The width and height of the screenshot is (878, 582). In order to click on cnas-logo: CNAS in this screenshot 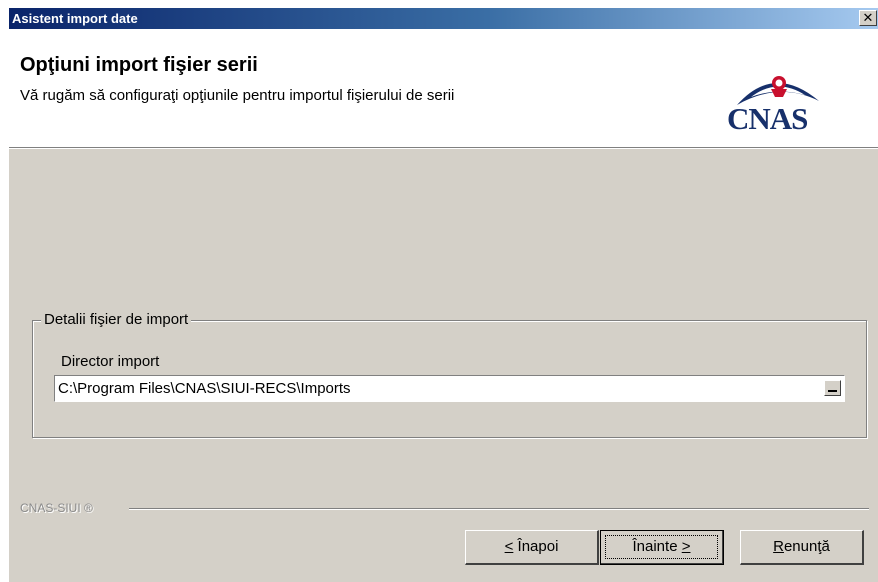, I will do `click(789, 107)`.